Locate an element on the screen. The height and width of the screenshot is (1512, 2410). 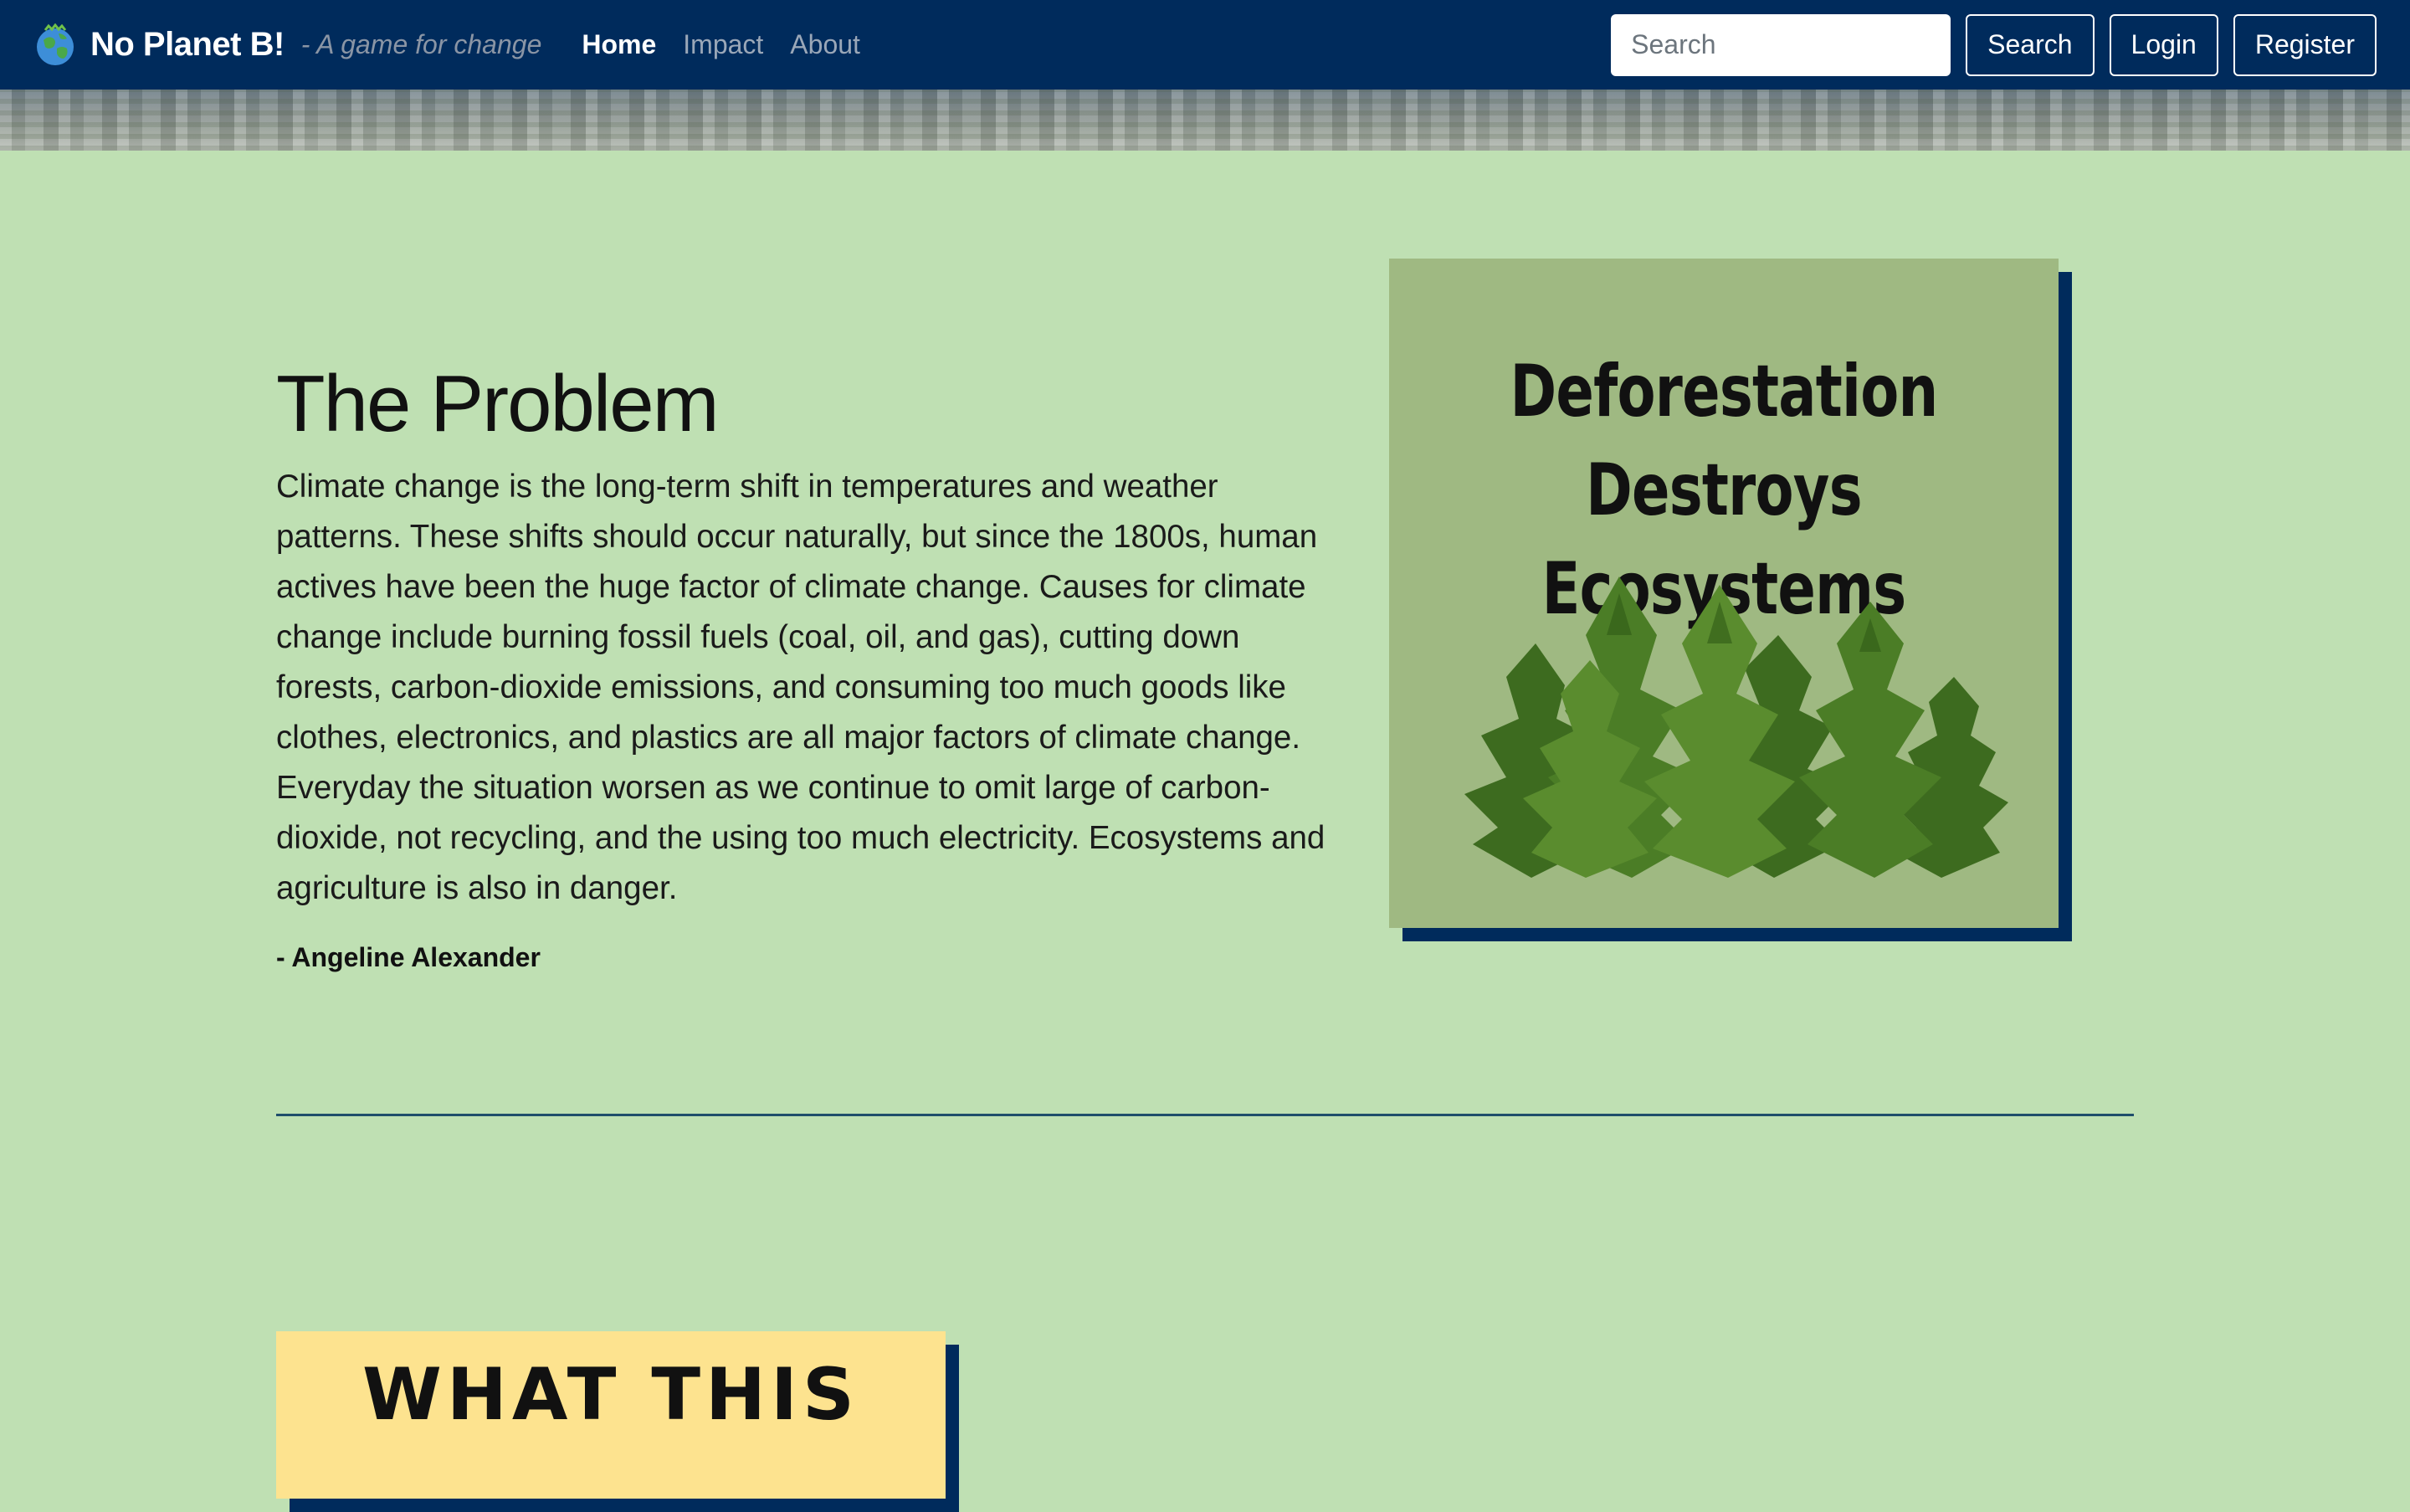
nav-links: Home Impact About is located at coordinates (721, 44).